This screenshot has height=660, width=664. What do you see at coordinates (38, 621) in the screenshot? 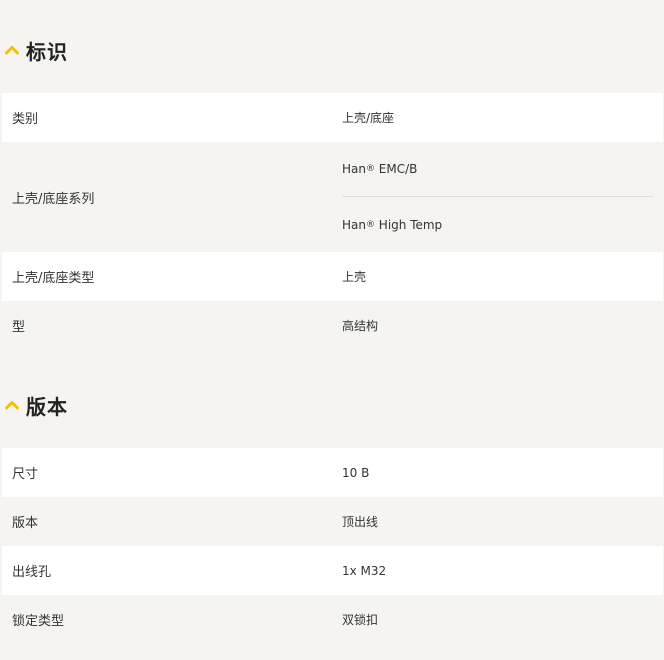
I see `row-label: 锁定类型` at bounding box center [38, 621].